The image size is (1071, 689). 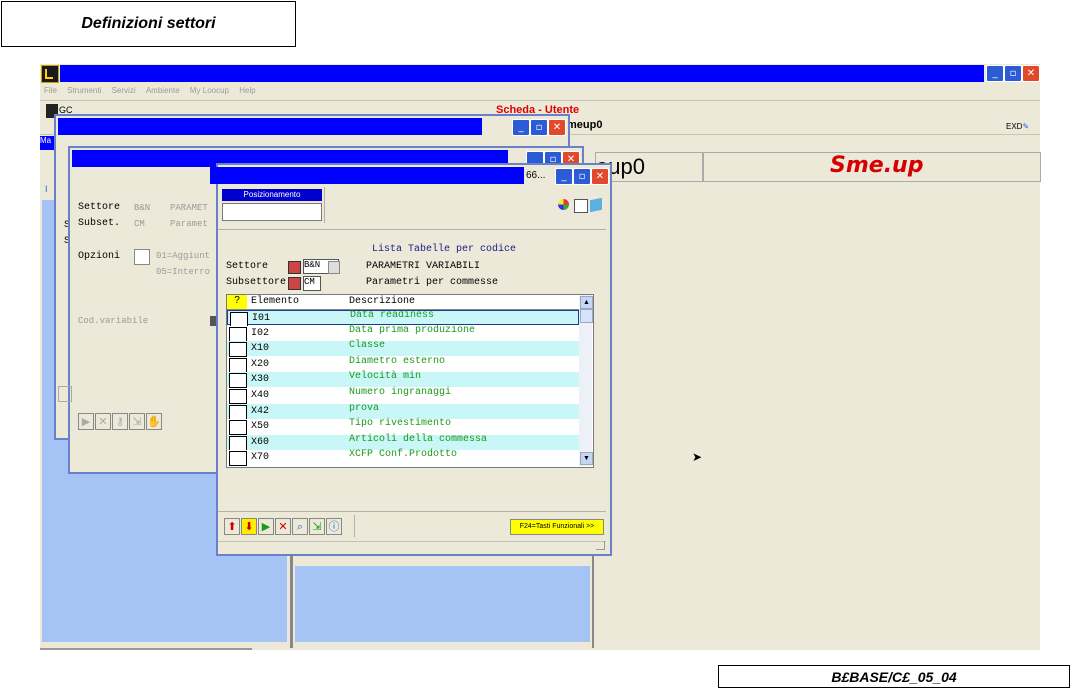 What do you see at coordinates (995, 73) in the screenshot?
I see `minimize-icon: _` at bounding box center [995, 73].